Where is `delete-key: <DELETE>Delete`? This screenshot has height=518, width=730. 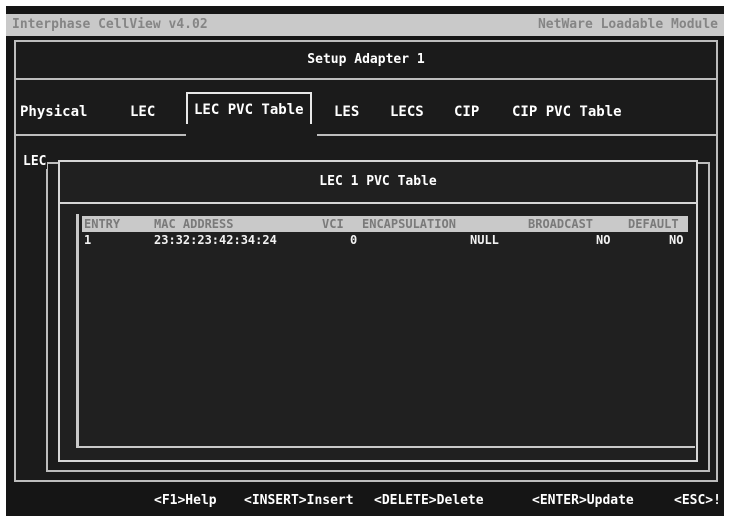 delete-key: <DELETE>Delete is located at coordinates (429, 501).